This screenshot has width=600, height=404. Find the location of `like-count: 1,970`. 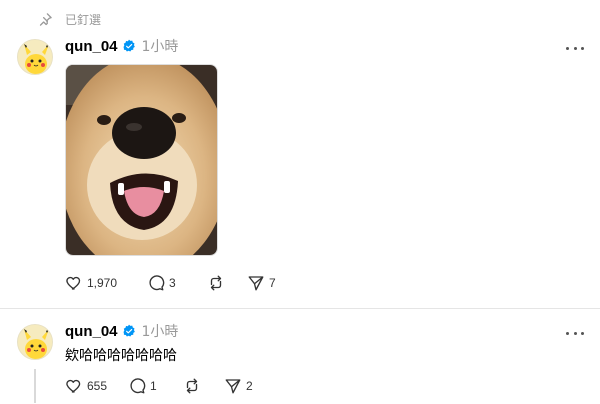

like-count: 1,970 is located at coordinates (102, 283).